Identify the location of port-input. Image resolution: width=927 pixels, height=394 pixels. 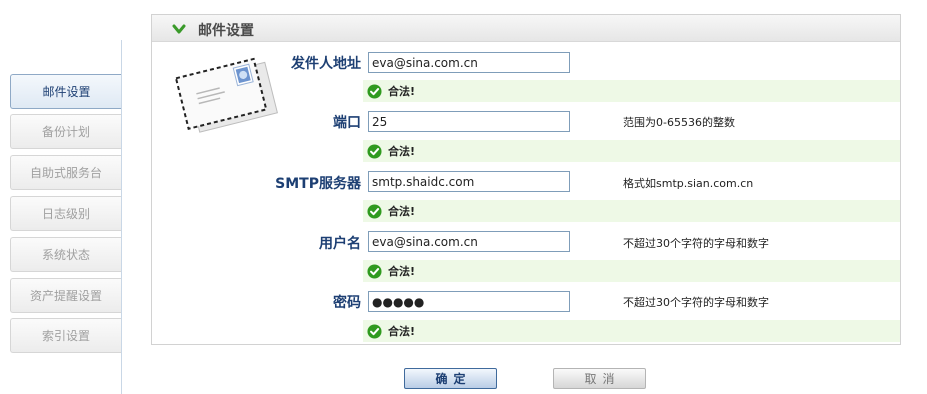
(469, 121).